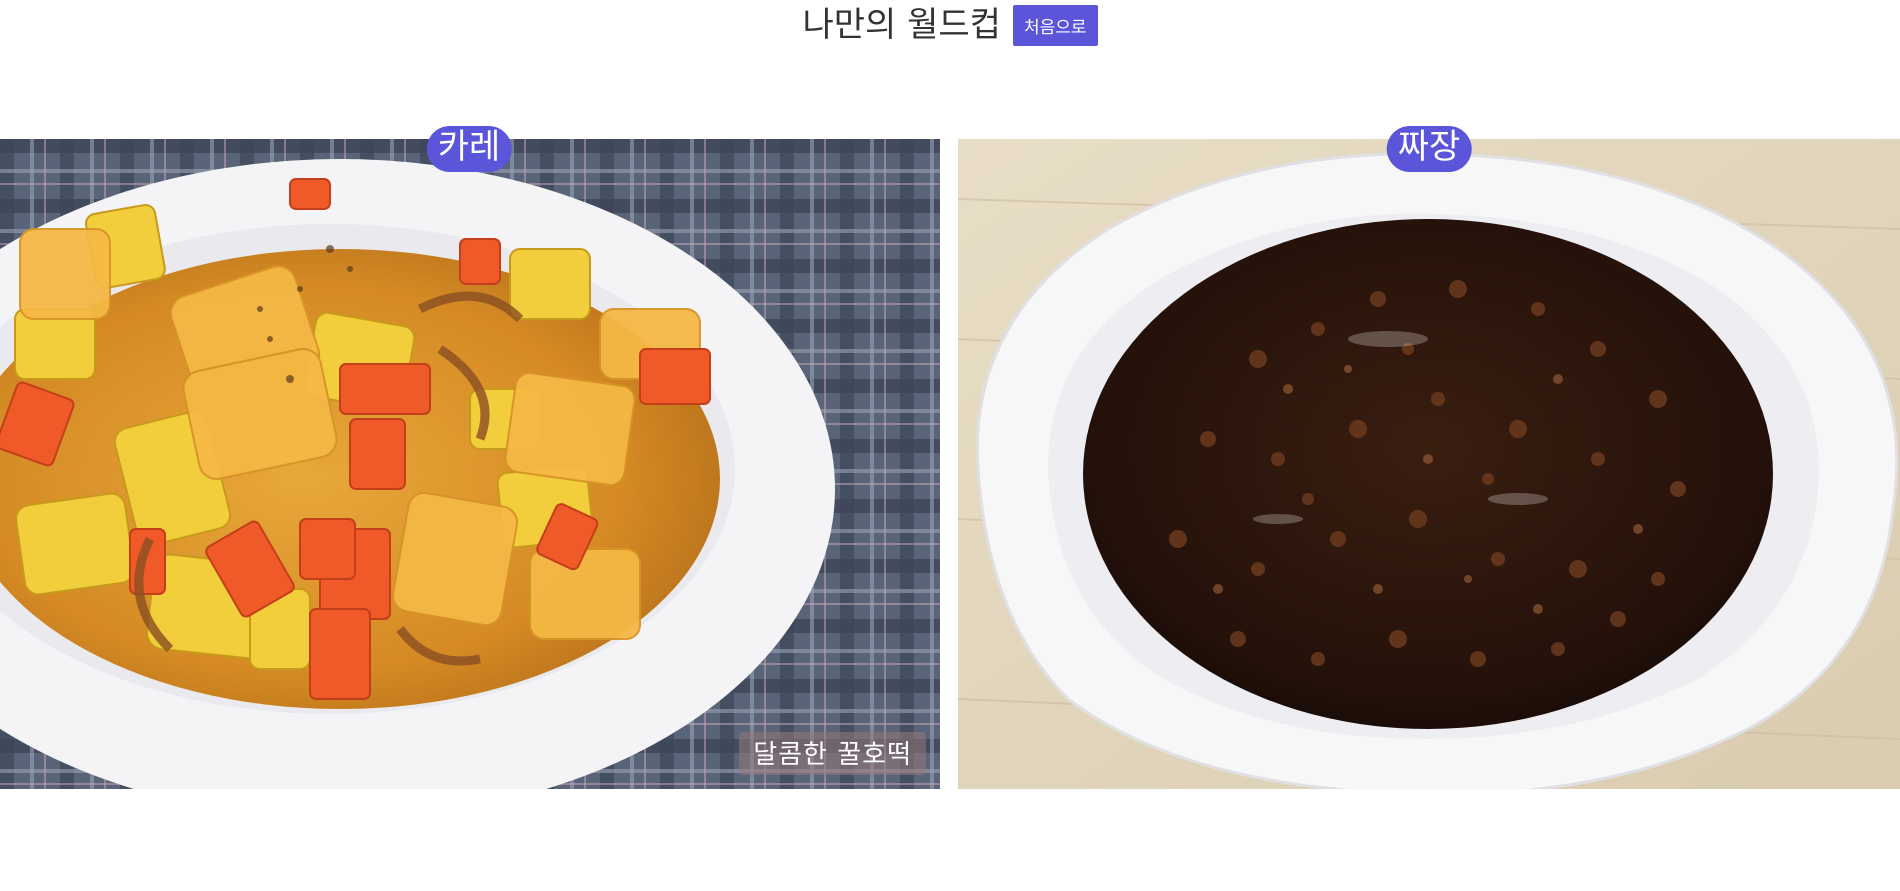  Describe the element at coordinates (469, 149) in the screenshot. I see `candidate-name-left: 카레` at that location.